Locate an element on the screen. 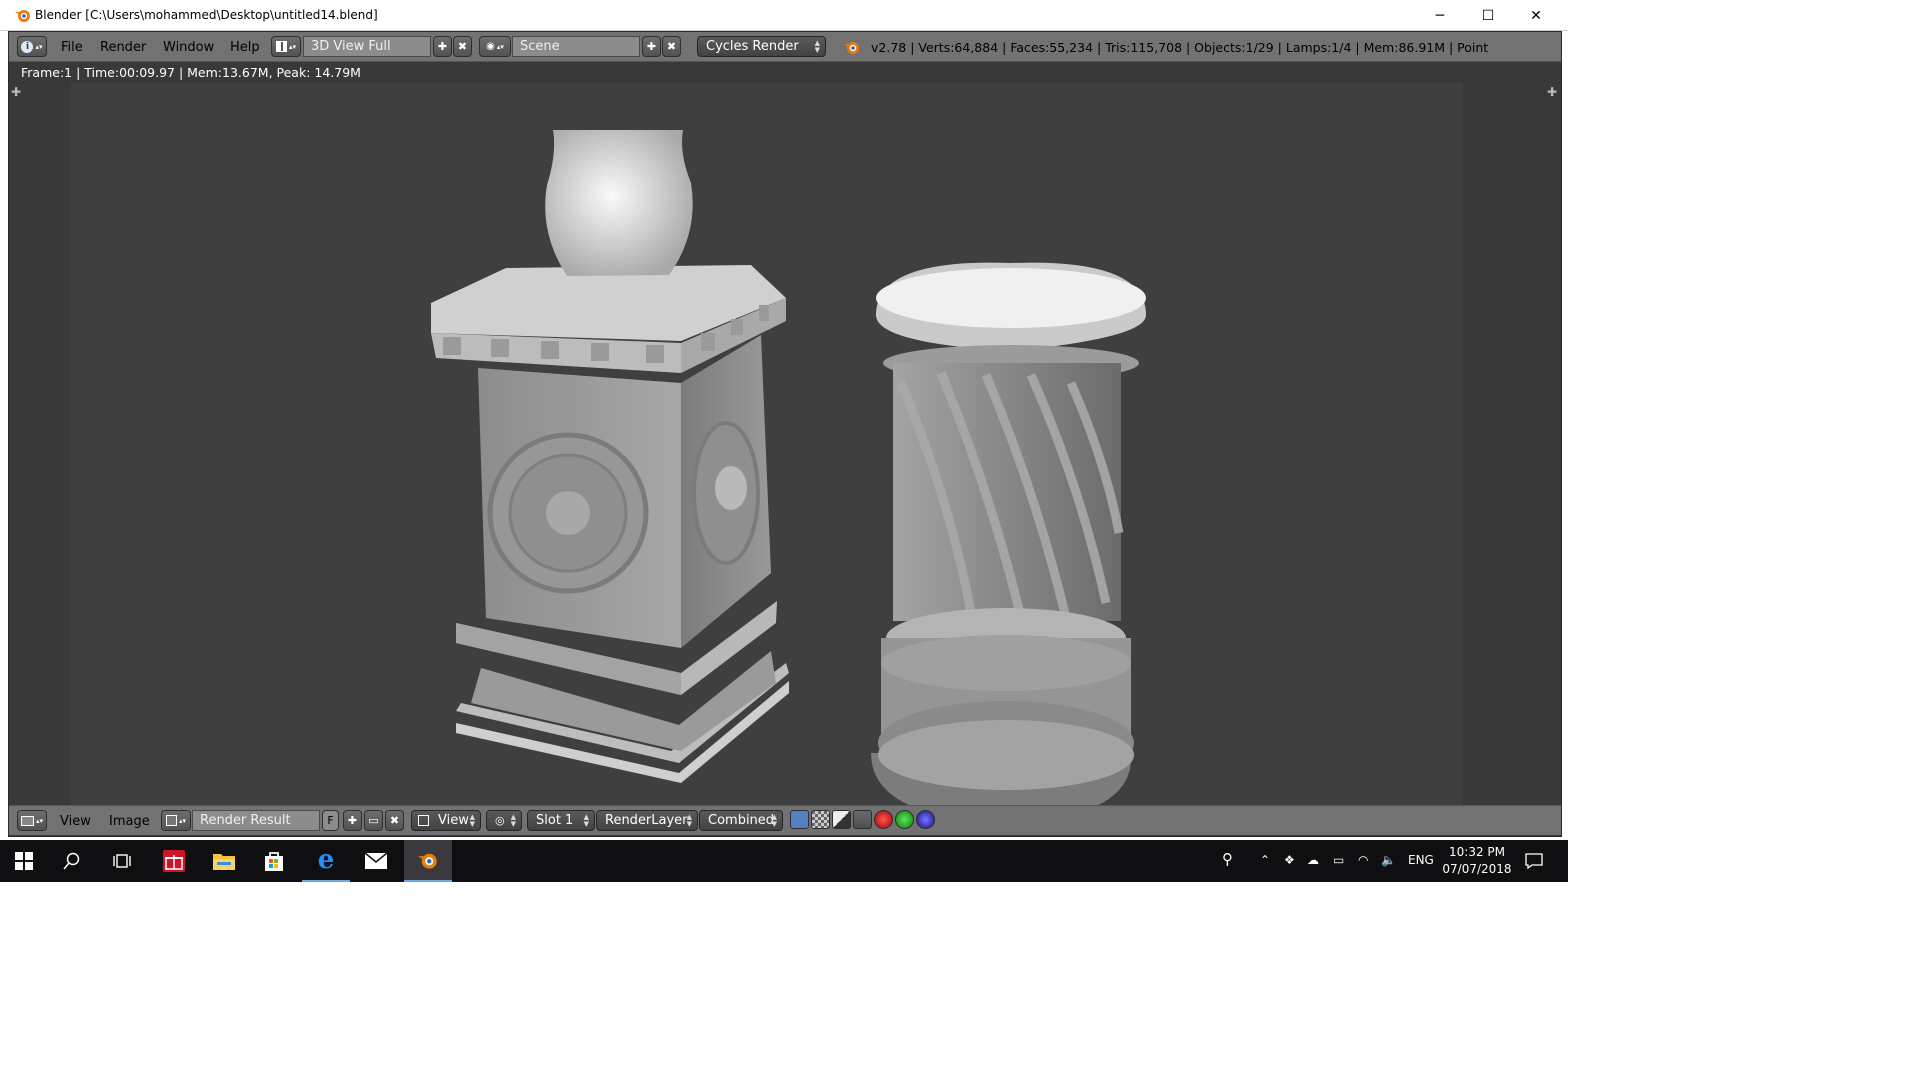  render-layer-label: RenderLayer is located at coordinates (646, 820).